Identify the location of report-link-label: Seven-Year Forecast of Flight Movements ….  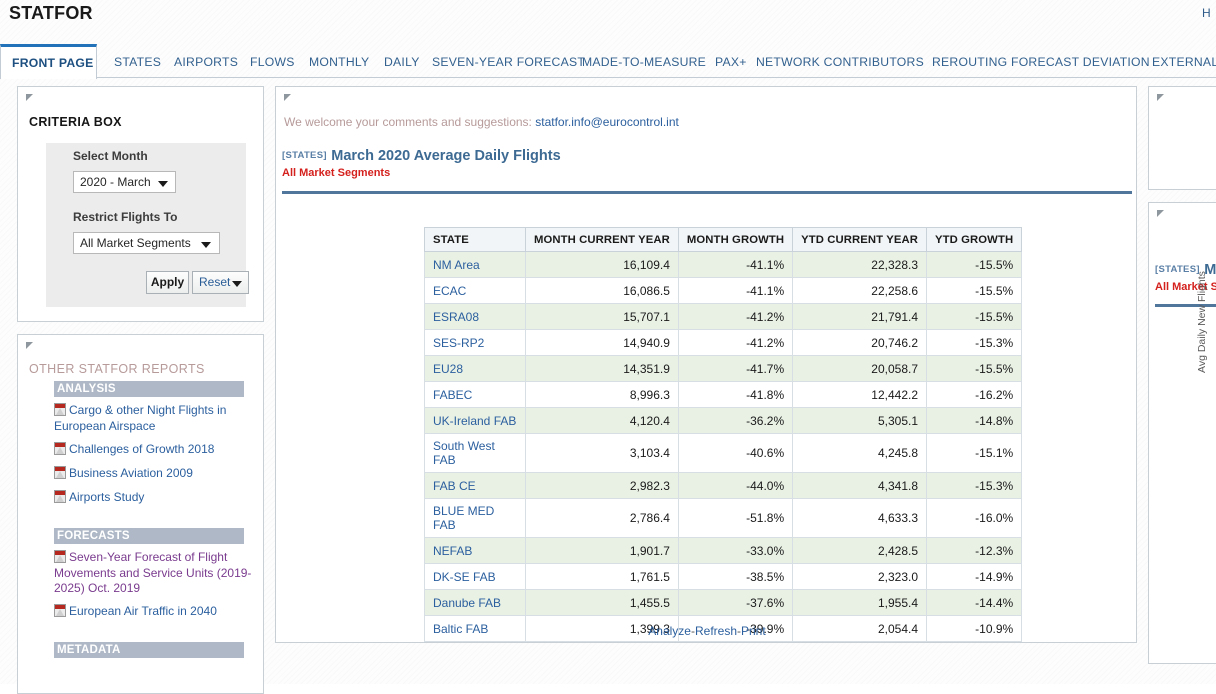
(153, 572).